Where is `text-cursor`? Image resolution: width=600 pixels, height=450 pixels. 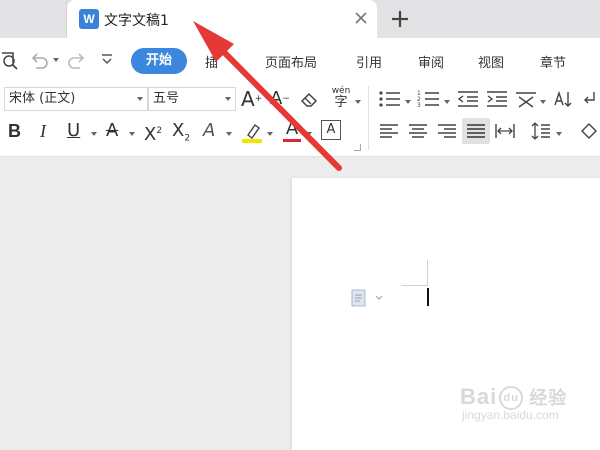 text-cursor is located at coordinates (428, 297).